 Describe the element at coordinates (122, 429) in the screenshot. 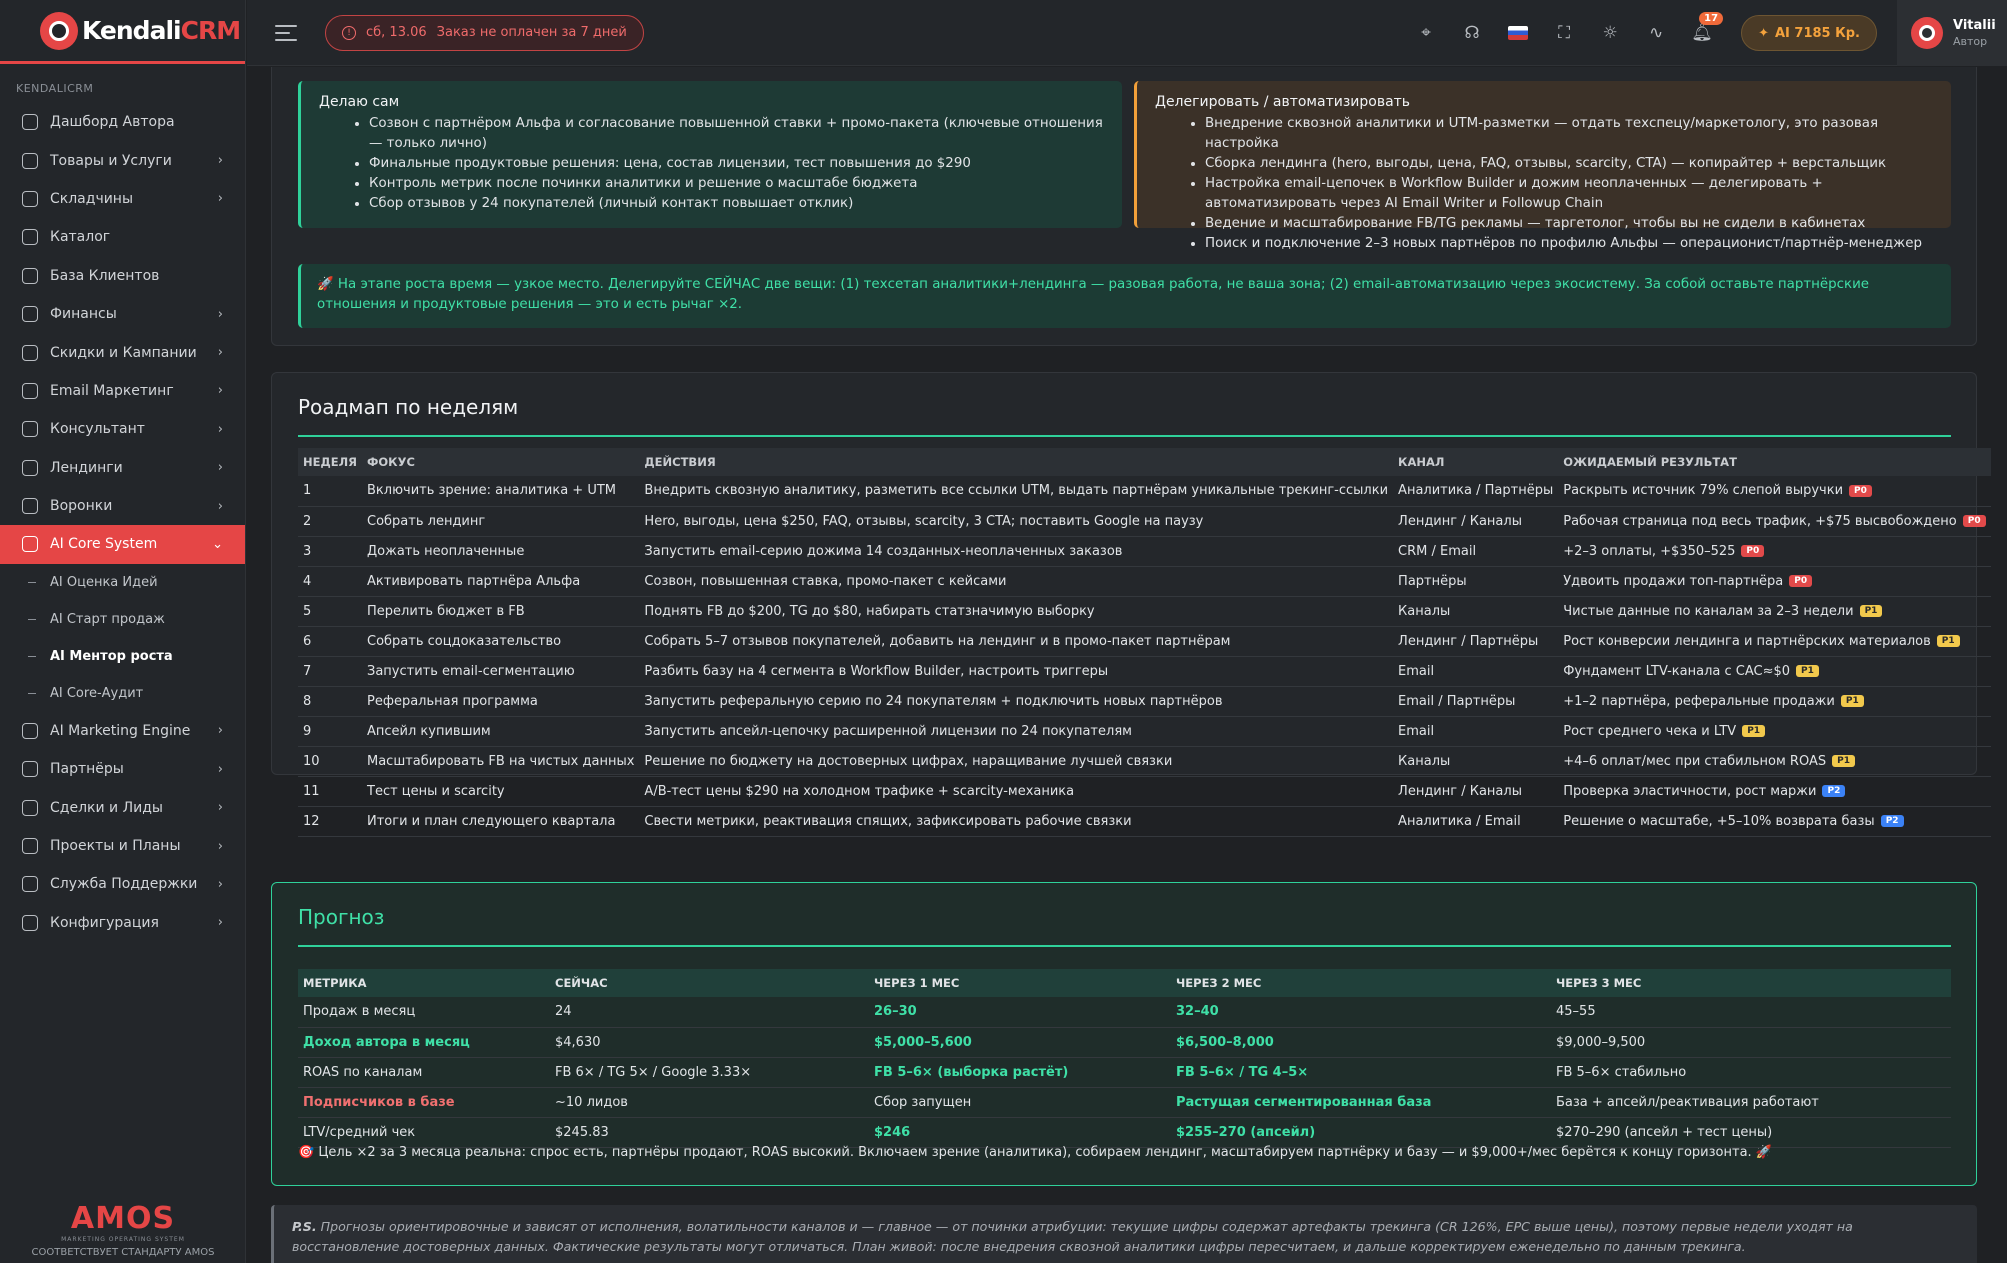

I see `sidebar-item-8: Консультант ›` at that location.